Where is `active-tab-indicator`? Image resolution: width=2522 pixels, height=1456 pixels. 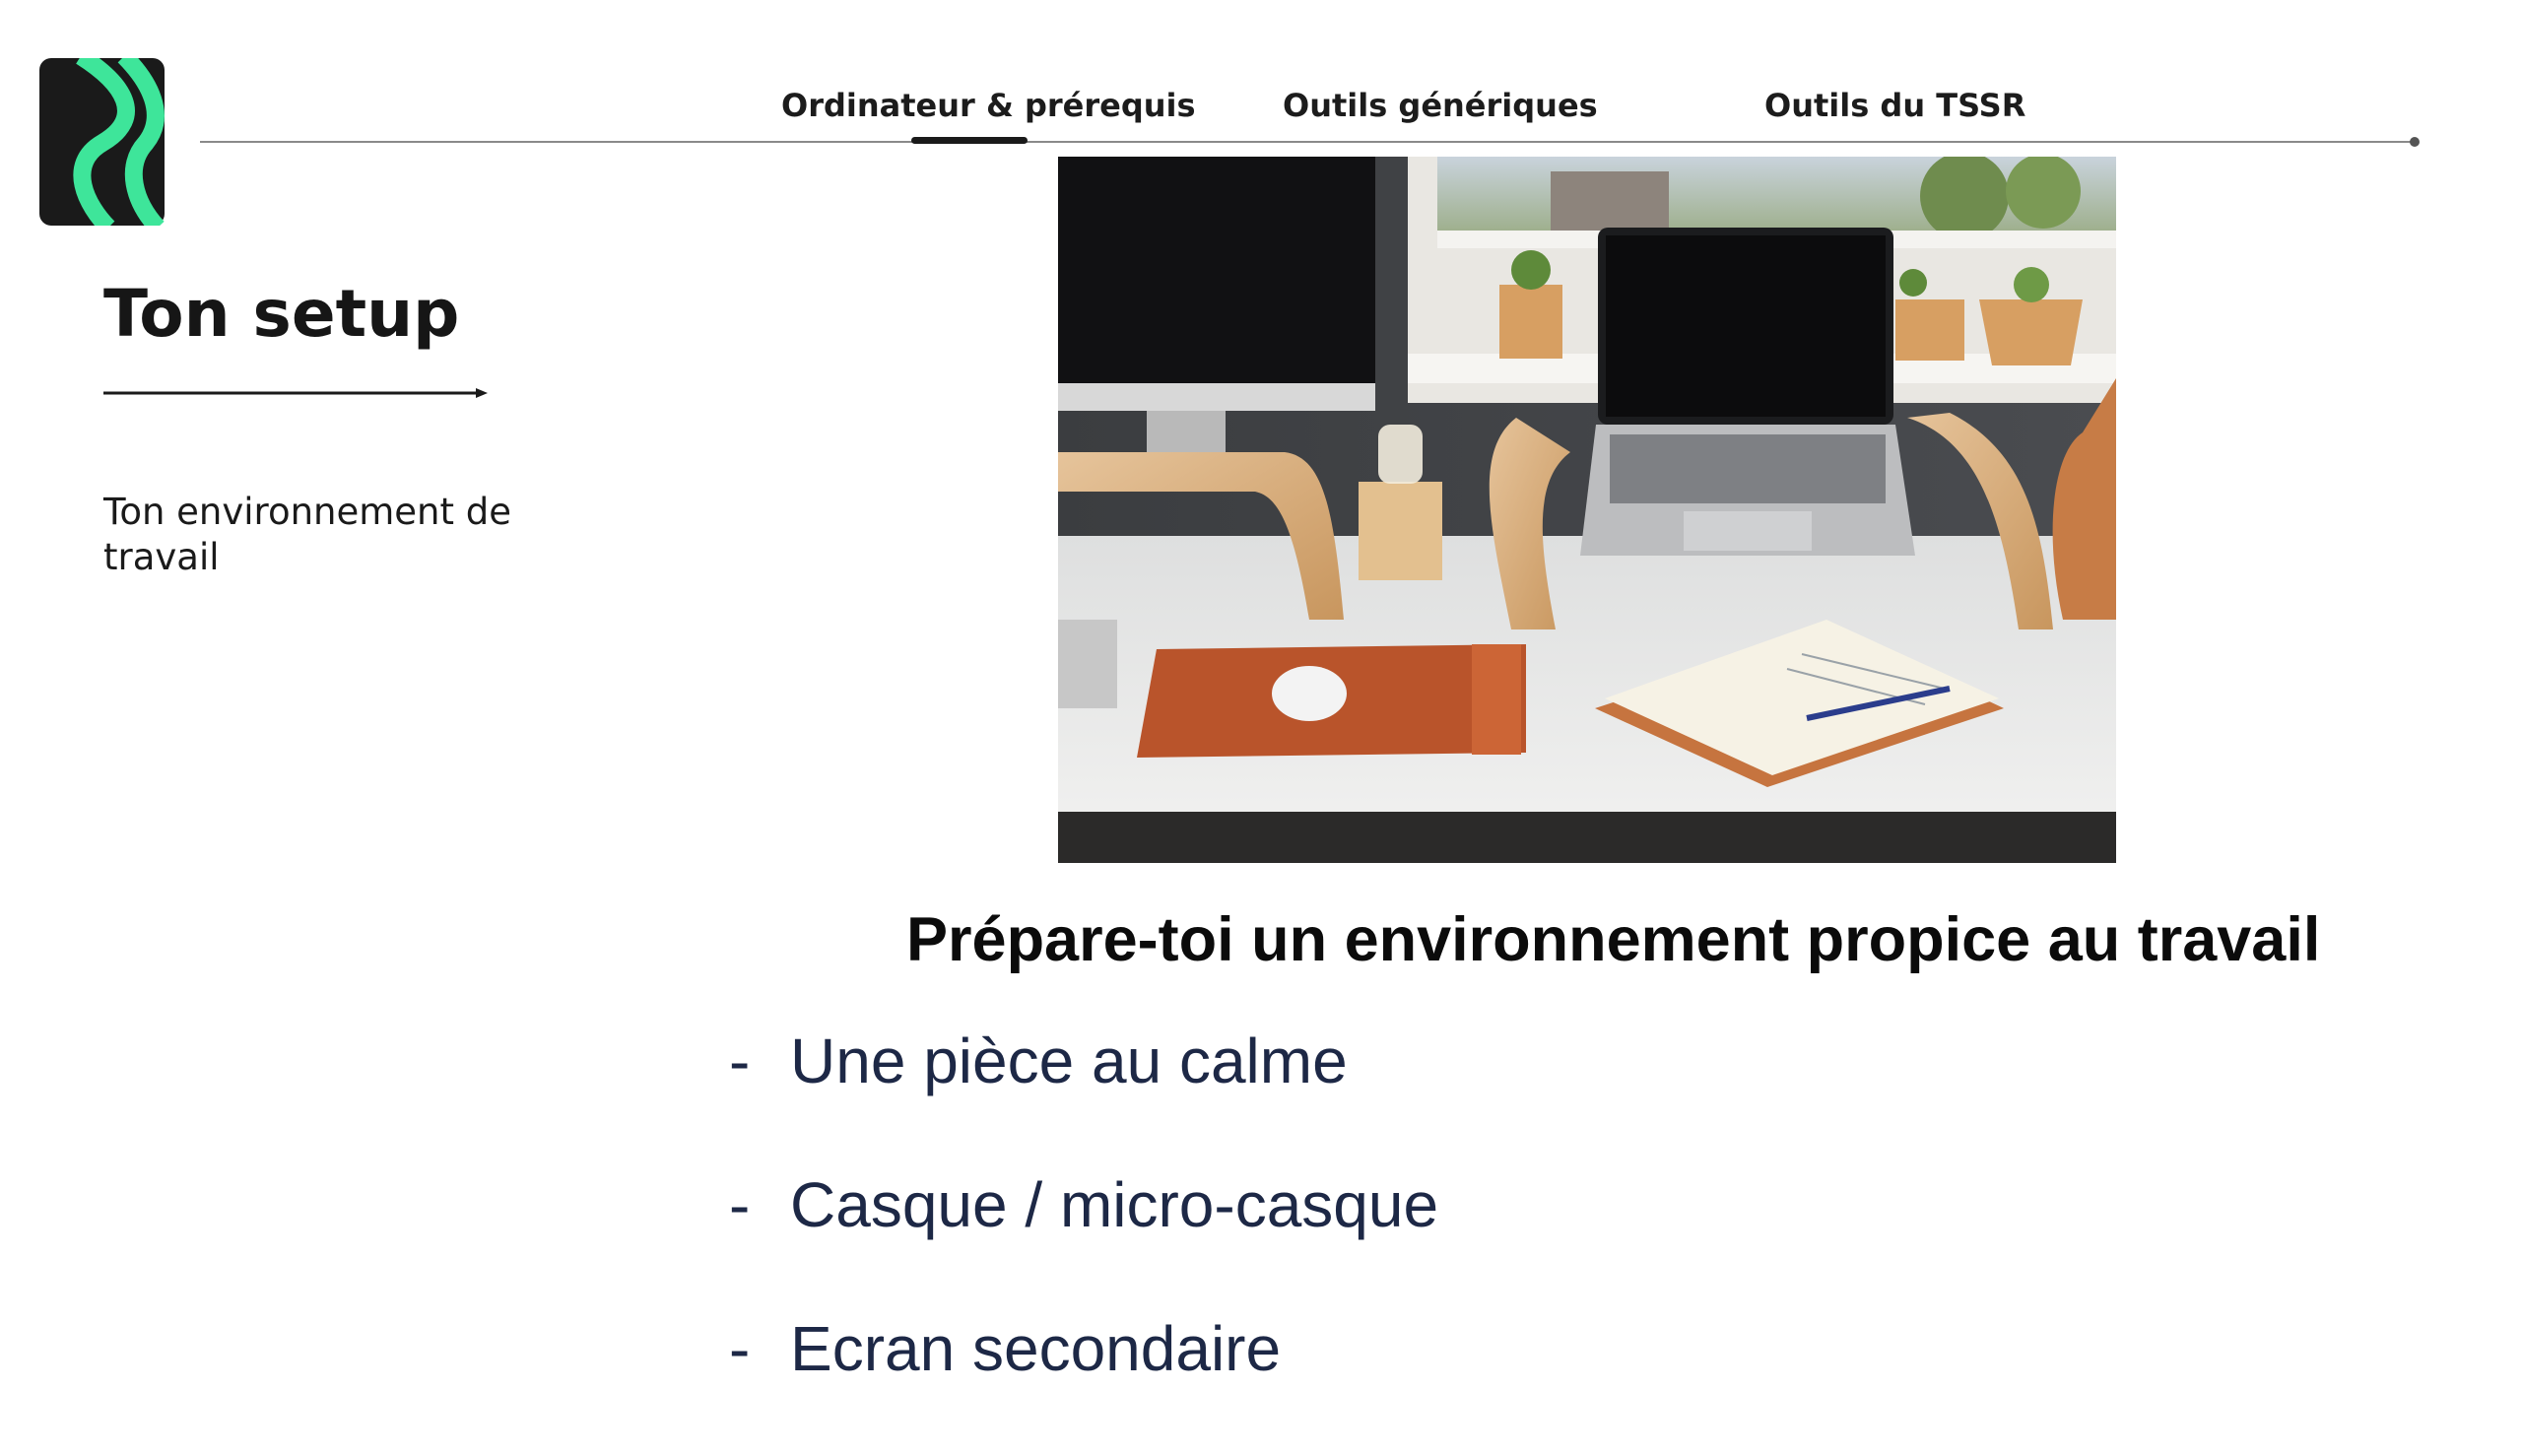 active-tab-indicator is located at coordinates (969, 140).